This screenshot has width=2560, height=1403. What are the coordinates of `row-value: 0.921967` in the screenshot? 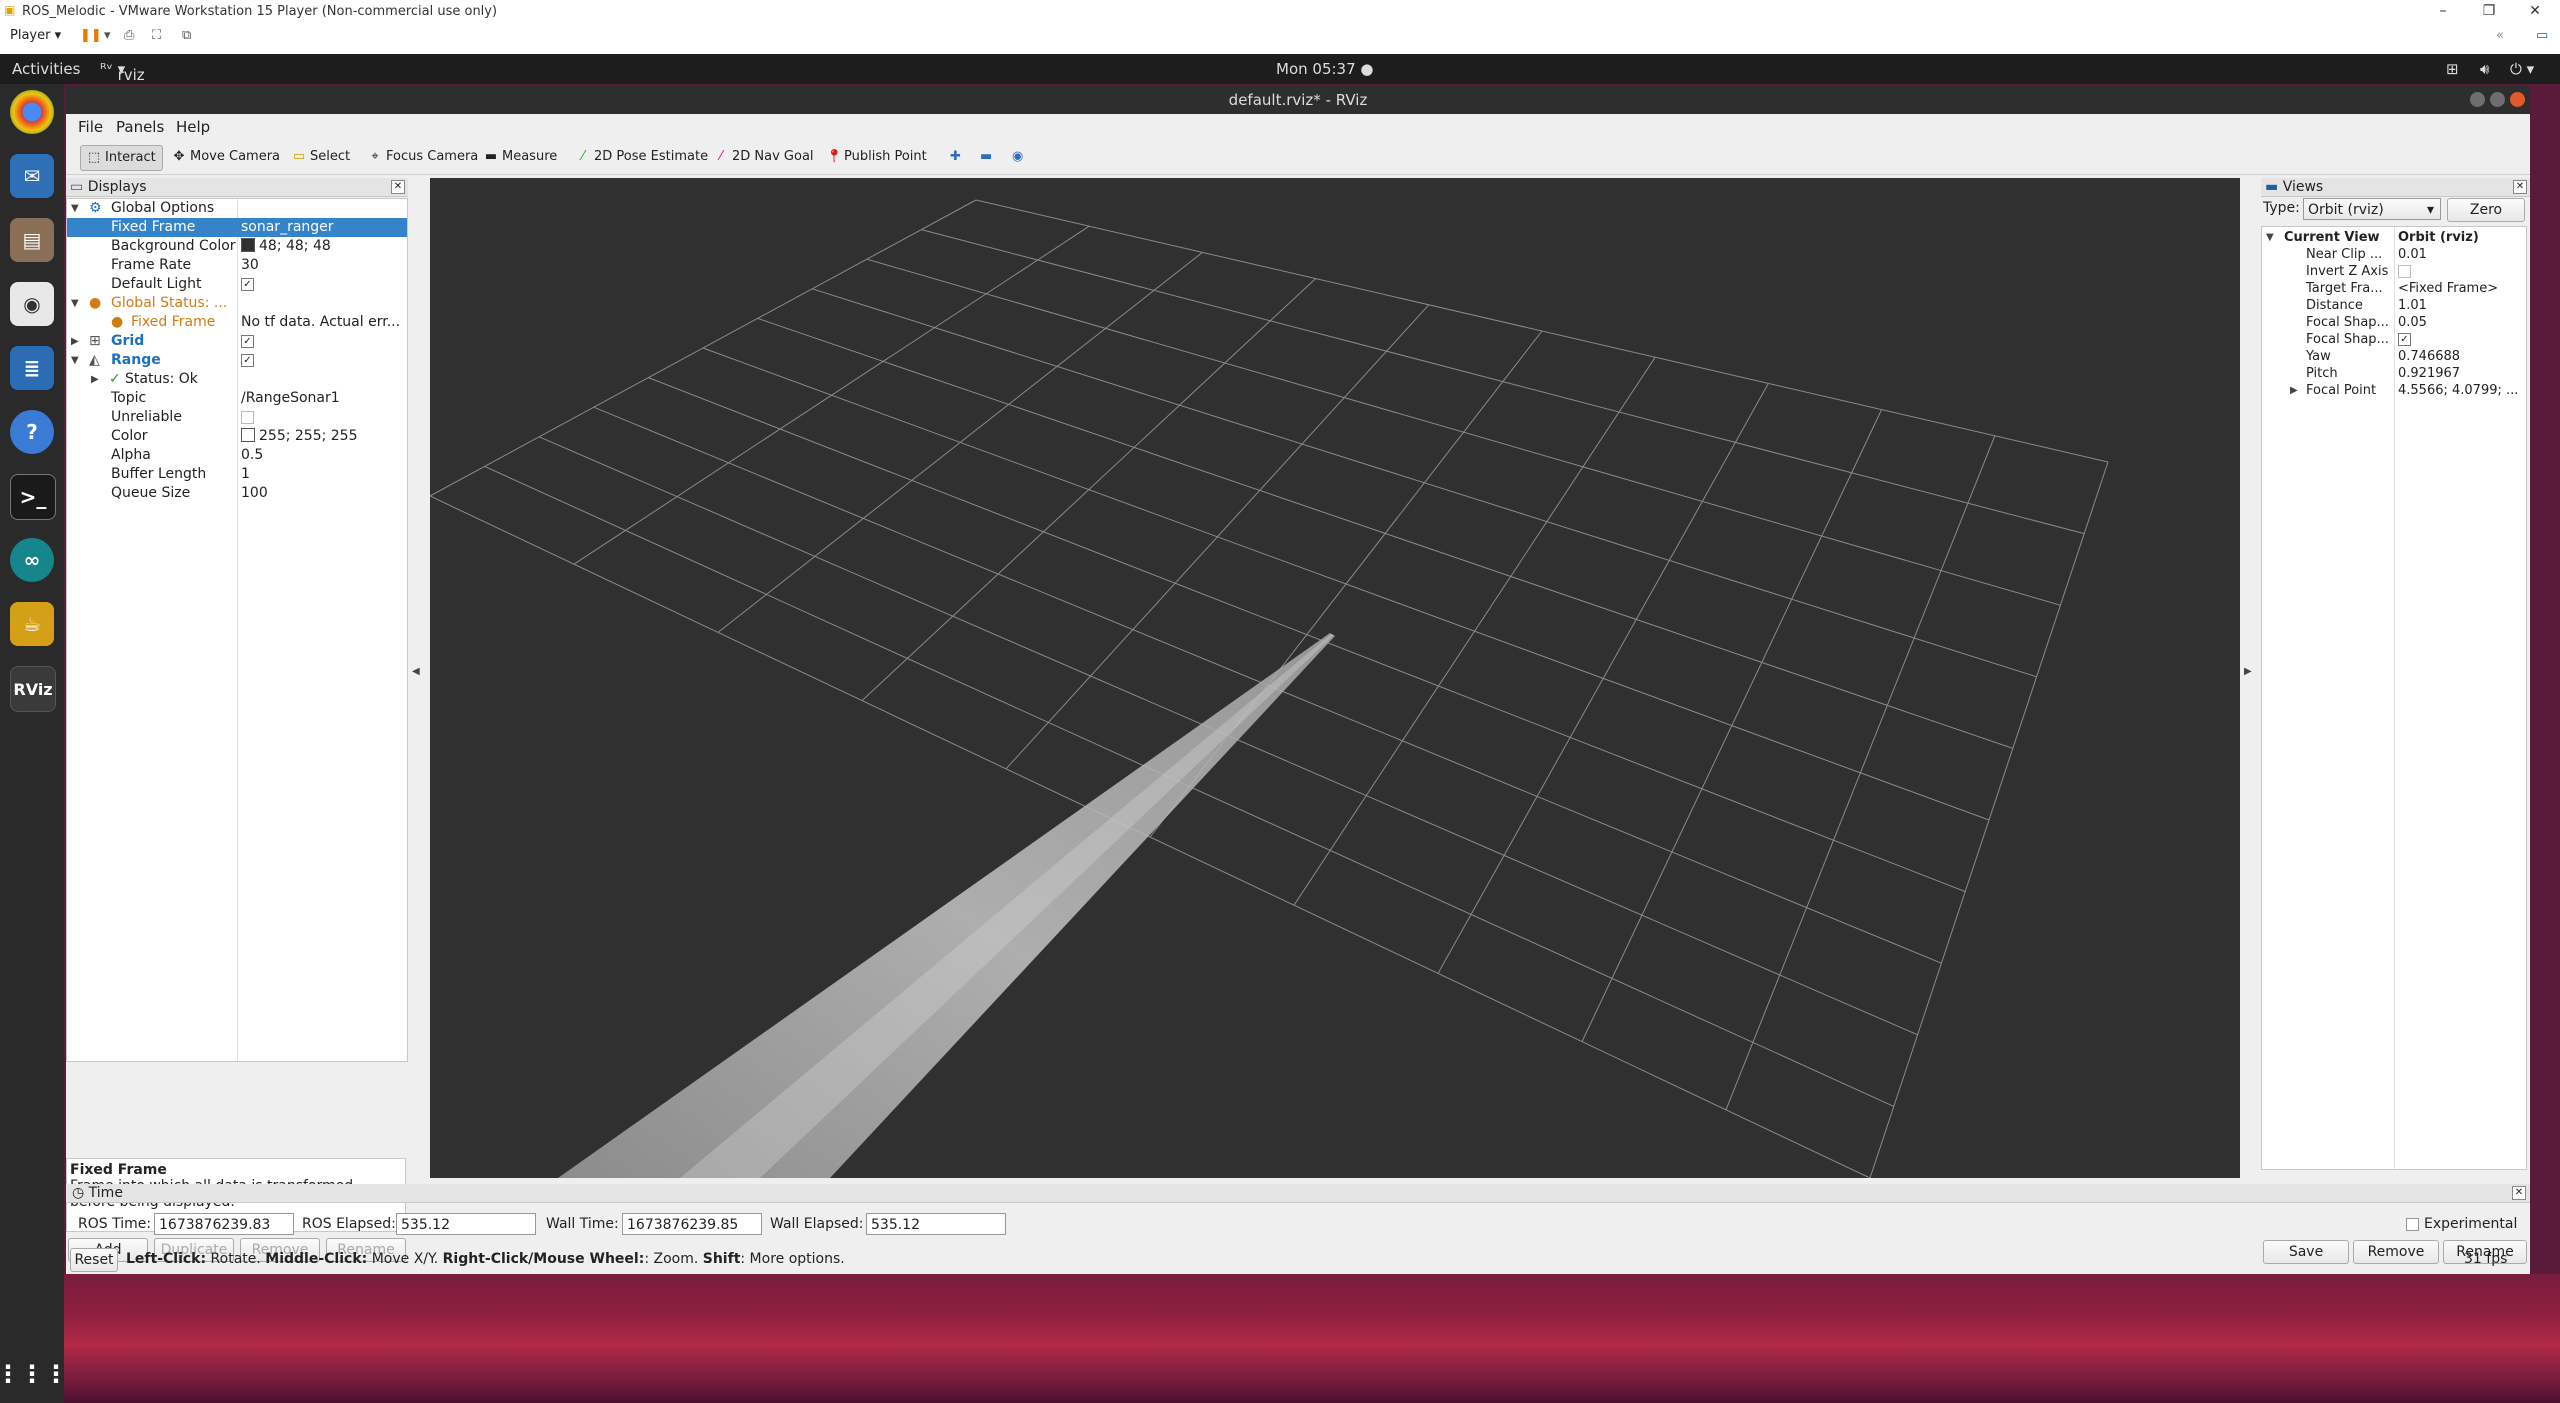 It's located at (2461, 373).